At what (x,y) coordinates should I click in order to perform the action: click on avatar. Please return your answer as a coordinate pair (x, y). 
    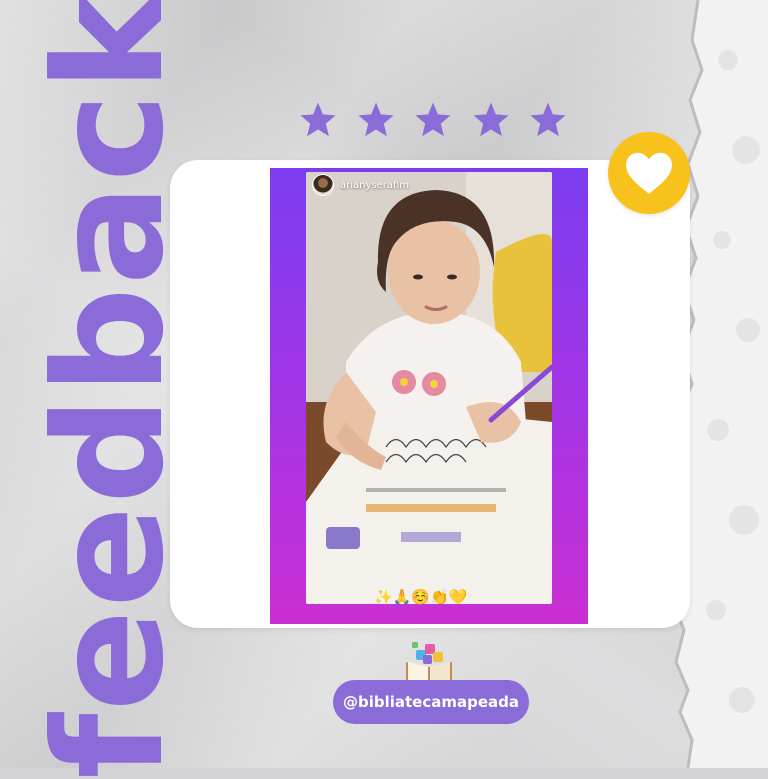
    Looking at the image, I should click on (323, 185).